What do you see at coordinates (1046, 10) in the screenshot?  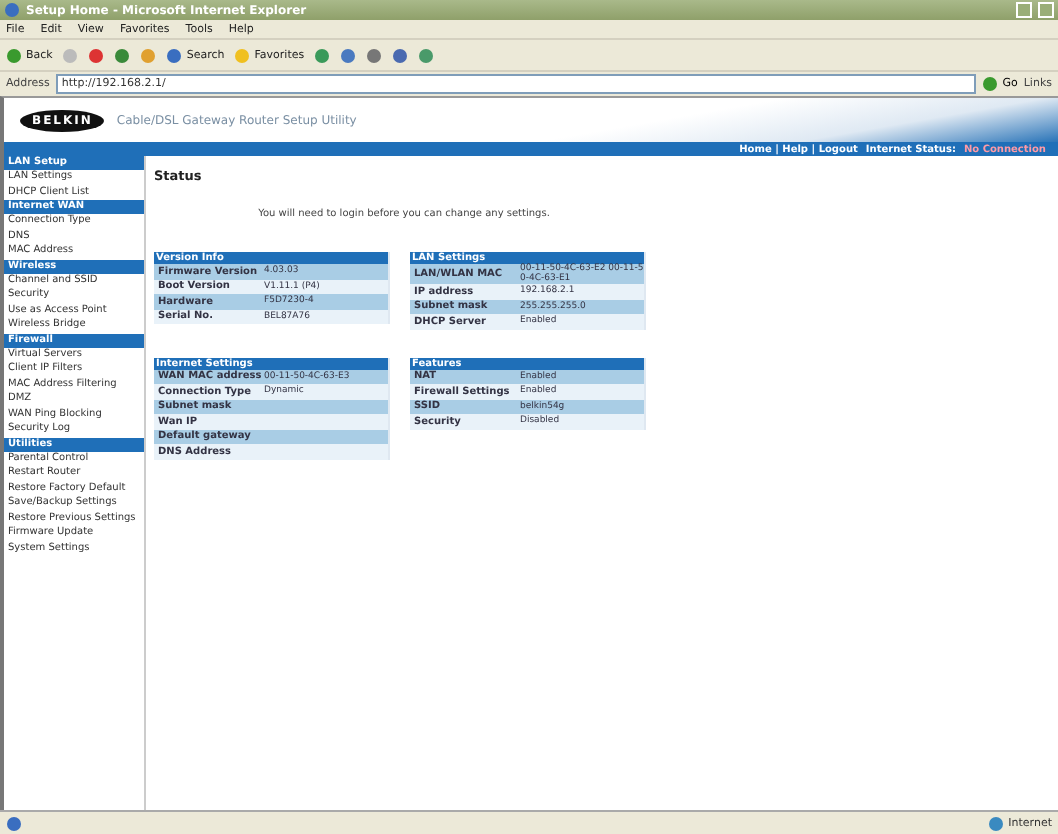 I see `maximize-button` at bounding box center [1046, 10].